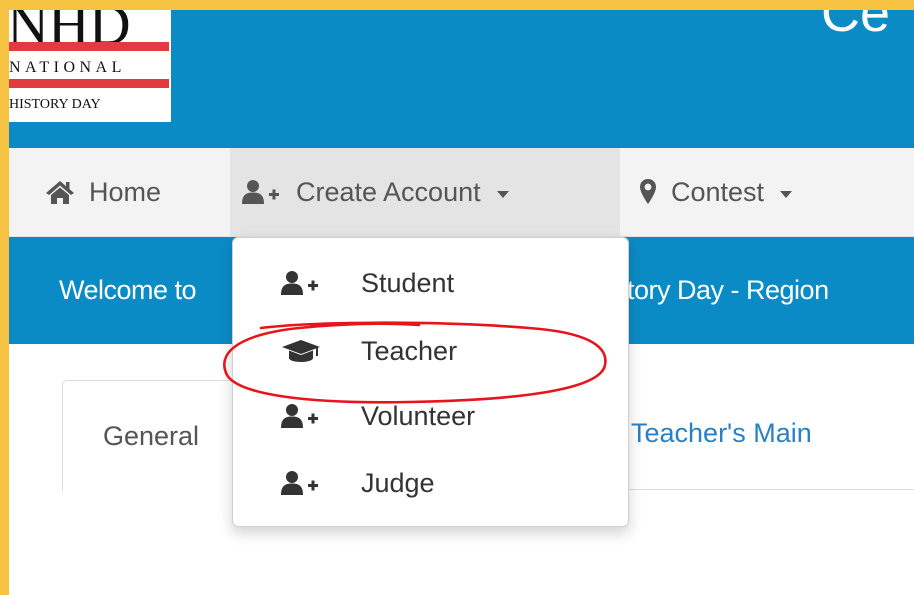  I want to click on nav-contest-label: Contest, so click(718, 191).